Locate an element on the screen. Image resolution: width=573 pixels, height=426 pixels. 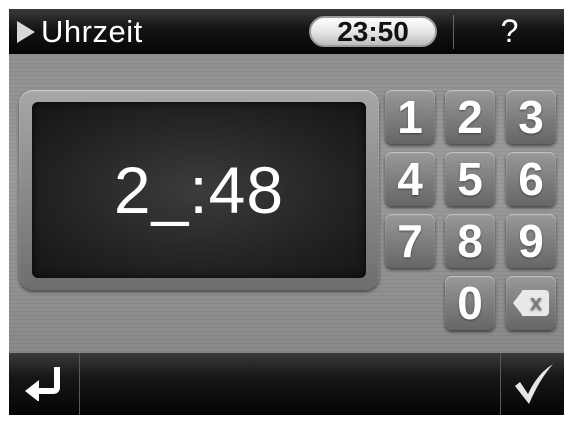
confirm-button is located at coordinates (532, 384).